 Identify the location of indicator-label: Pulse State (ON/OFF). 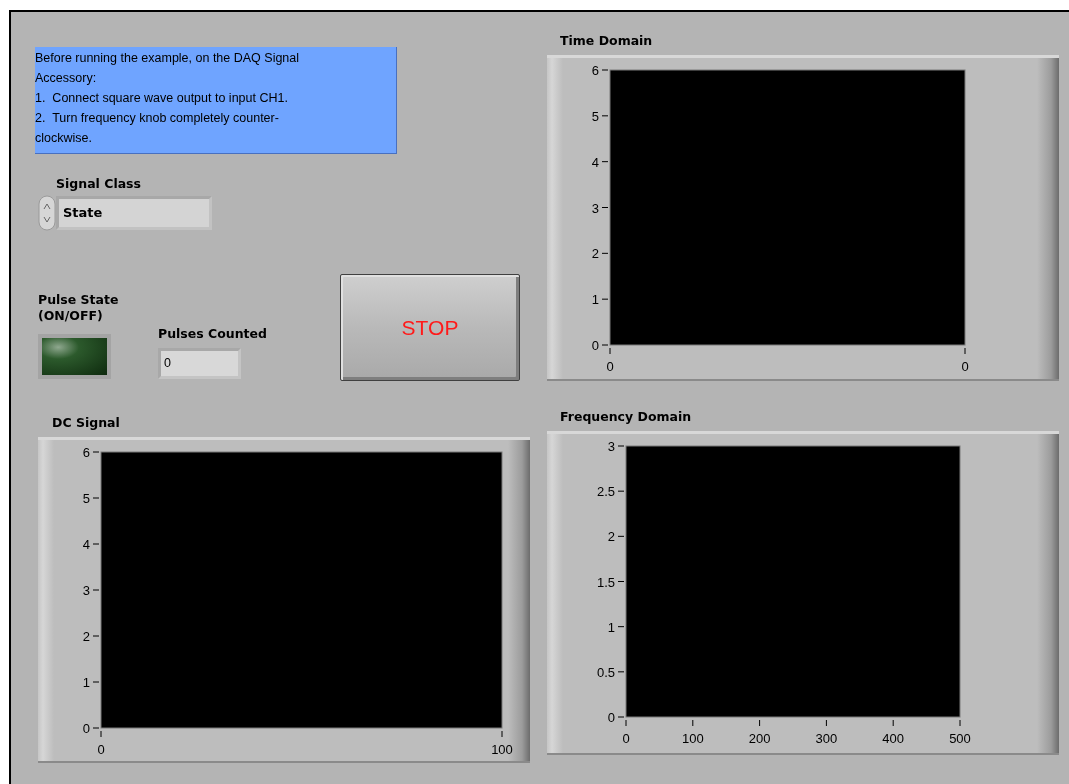
(79, 308).